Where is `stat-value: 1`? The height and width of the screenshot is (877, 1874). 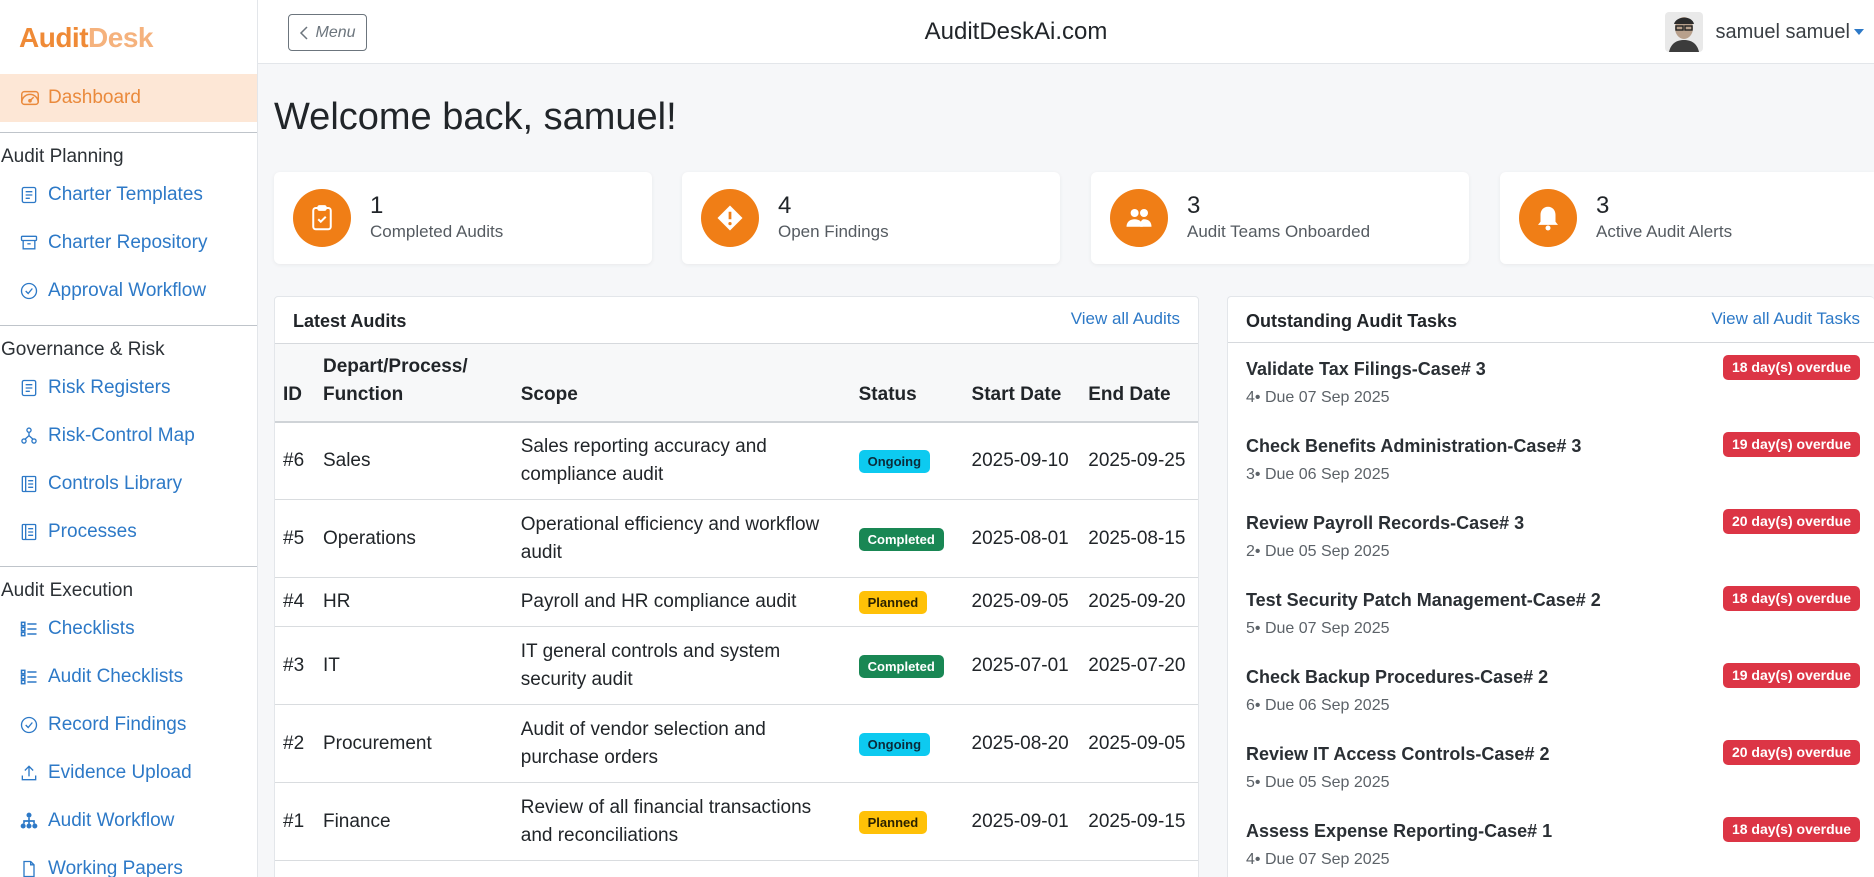 stat-value: 1 is located at coordinates (377, 205).